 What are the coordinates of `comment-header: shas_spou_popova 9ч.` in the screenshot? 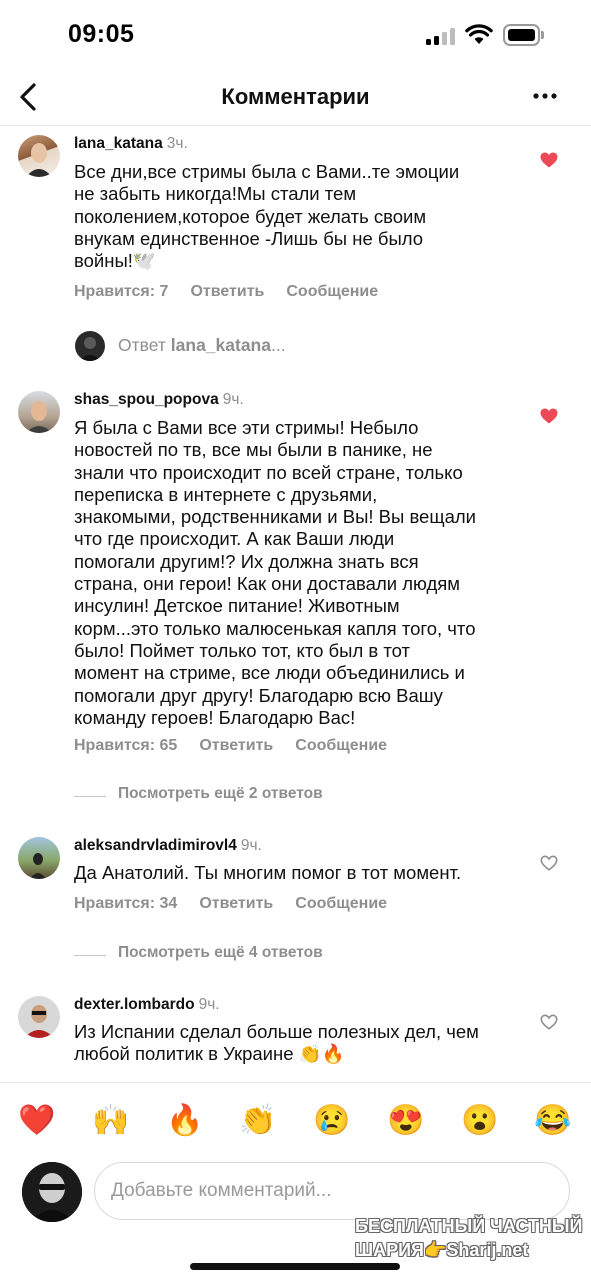 It's located at (159, 400).